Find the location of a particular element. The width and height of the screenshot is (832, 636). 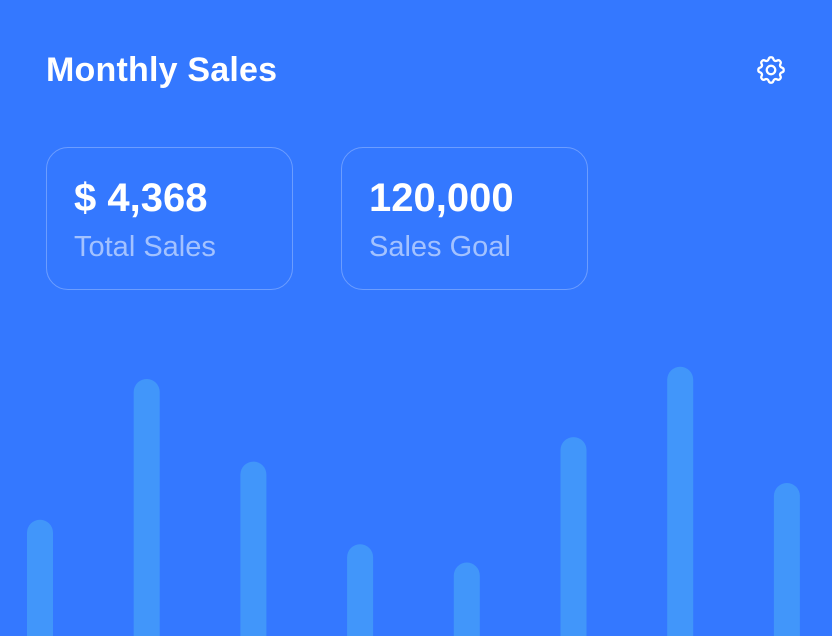

settings-button is located at coordinates (771, 70).